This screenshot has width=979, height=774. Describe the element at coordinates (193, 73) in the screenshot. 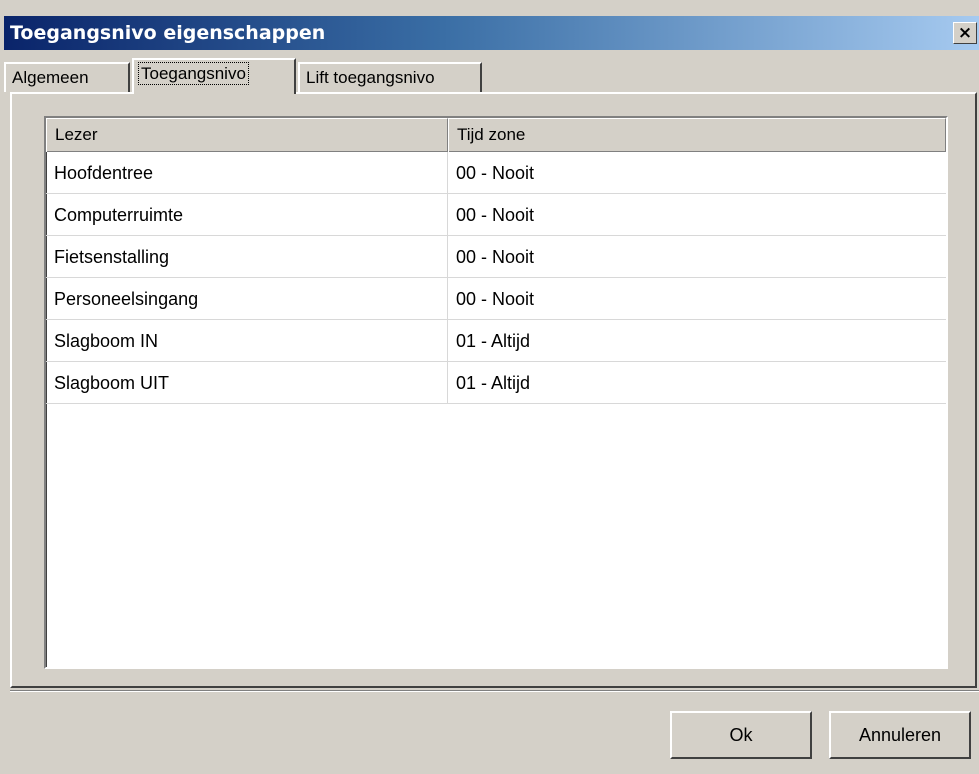

I see `tab-label: Toegangsnivo` at that location.